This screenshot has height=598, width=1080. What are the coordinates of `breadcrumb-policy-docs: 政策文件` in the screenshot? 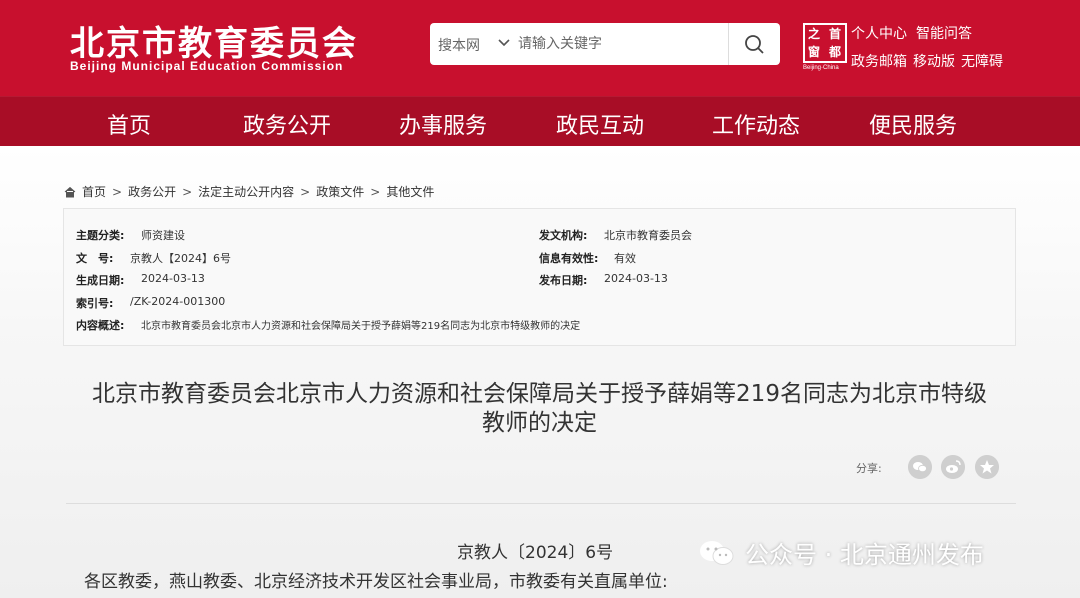 It's located at (340, 191).